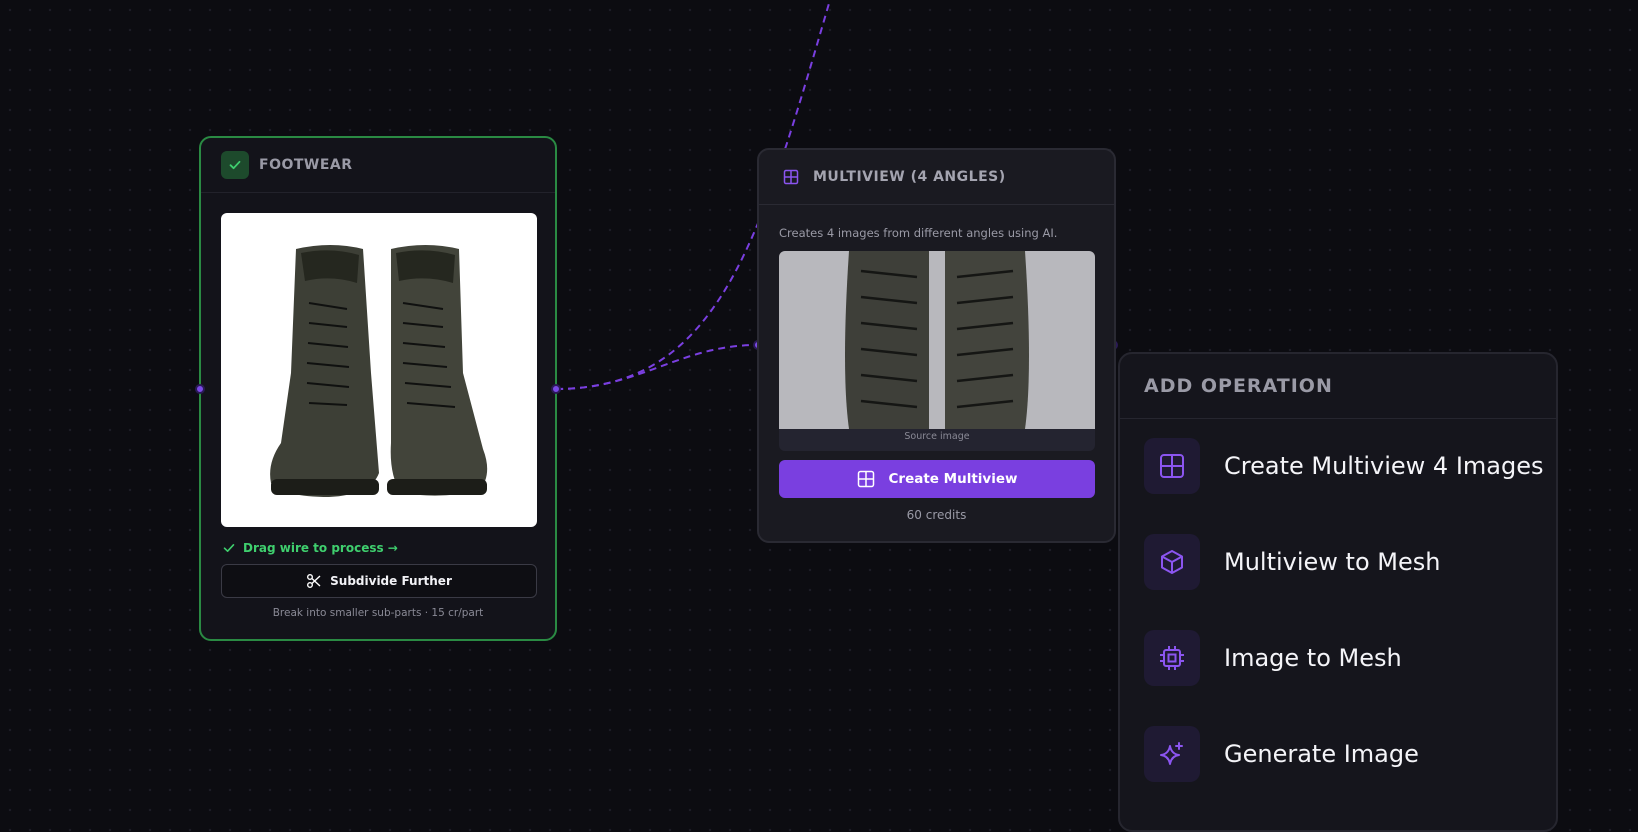 This screenshot has height=832, width=1638. I want to click on op-multiview-to-mesh: Multiview to Mesh, so click(1292, 562).